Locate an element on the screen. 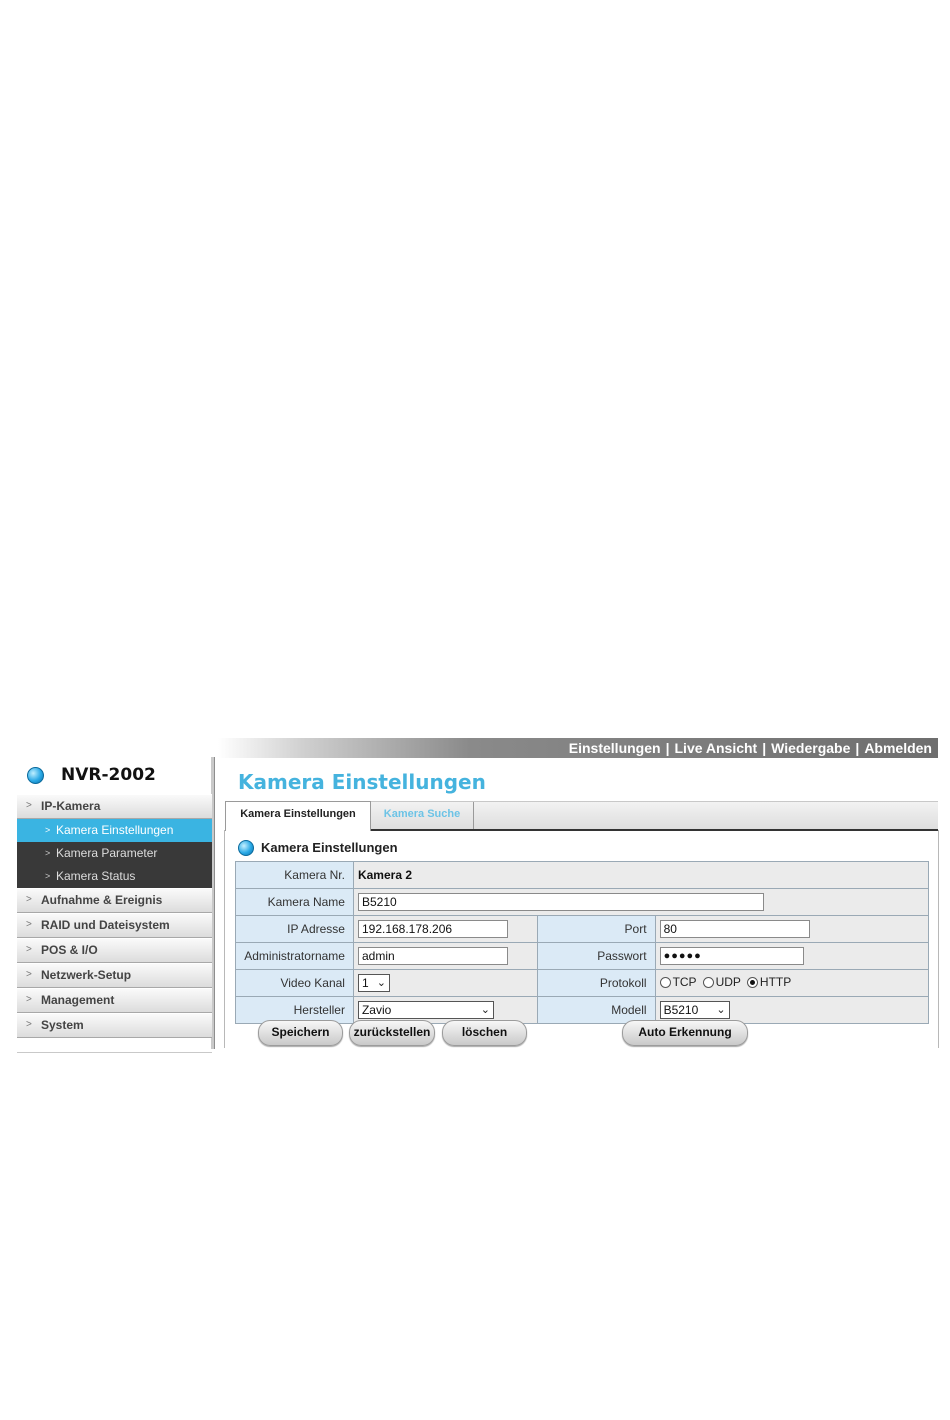 The image size is (950, 1420). camera-name-cell: B5210 is located at coordinates (641, 902).